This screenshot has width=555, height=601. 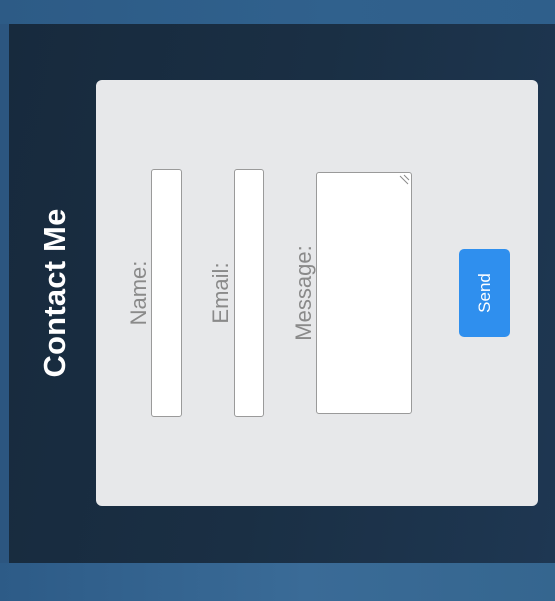 I want to click on bottom-bar, so click(x=277, y=582).